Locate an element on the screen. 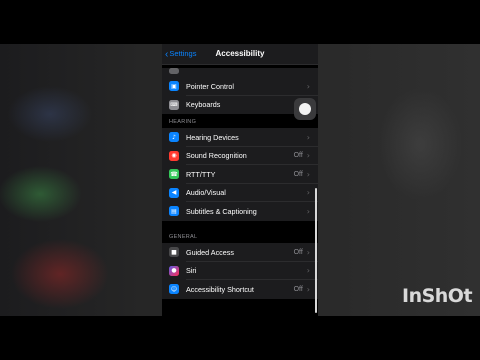 The width and height of the screenshot is (480, 360). page-title: Accessibility is located at coordinates (240, 53).